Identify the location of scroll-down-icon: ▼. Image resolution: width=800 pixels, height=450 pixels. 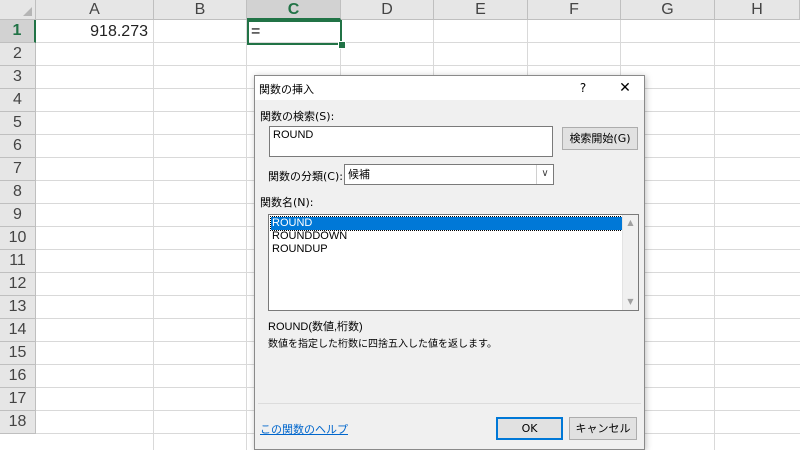
(630, 302).